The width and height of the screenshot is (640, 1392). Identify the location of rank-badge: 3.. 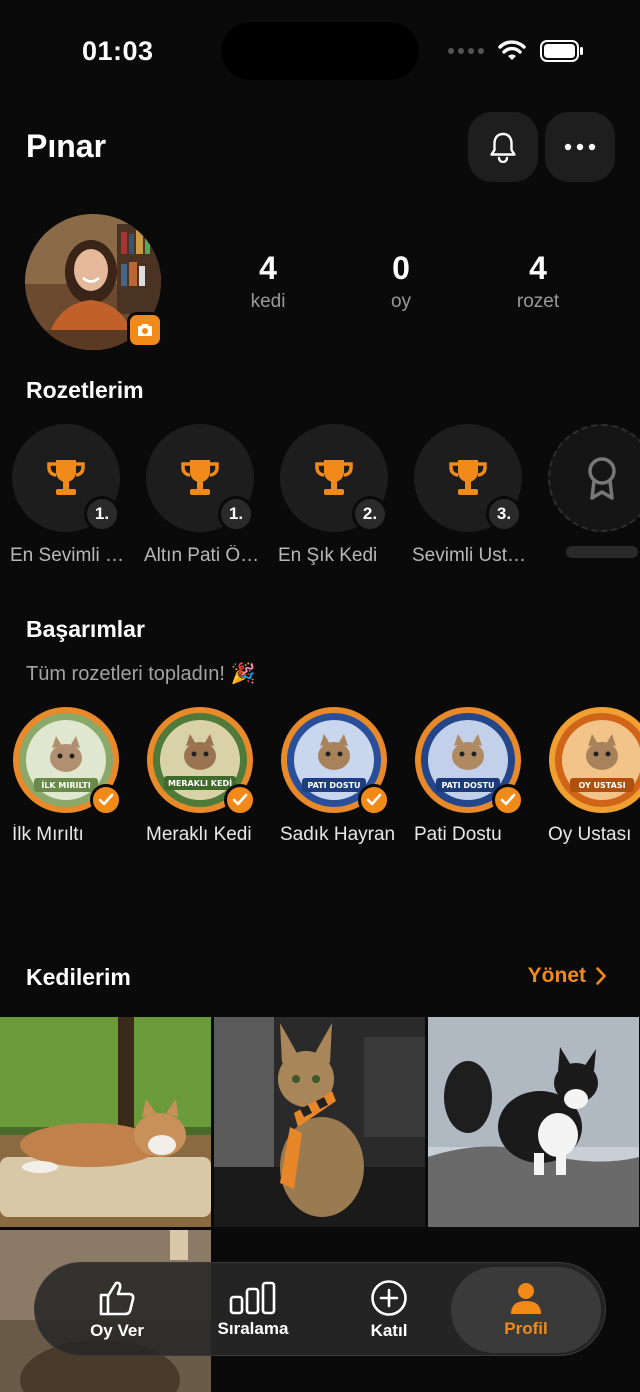
(504, 514).